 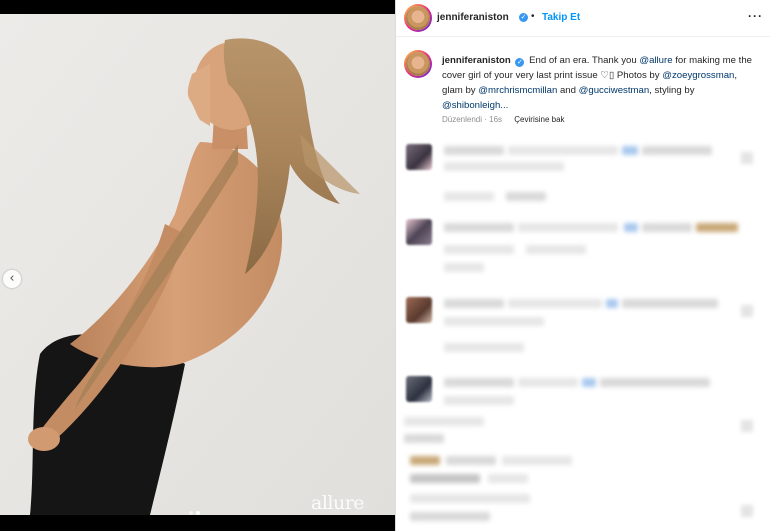 I want to click on edited-timestamp: Düzenlendi · 16s, so click(x=472, y=119).